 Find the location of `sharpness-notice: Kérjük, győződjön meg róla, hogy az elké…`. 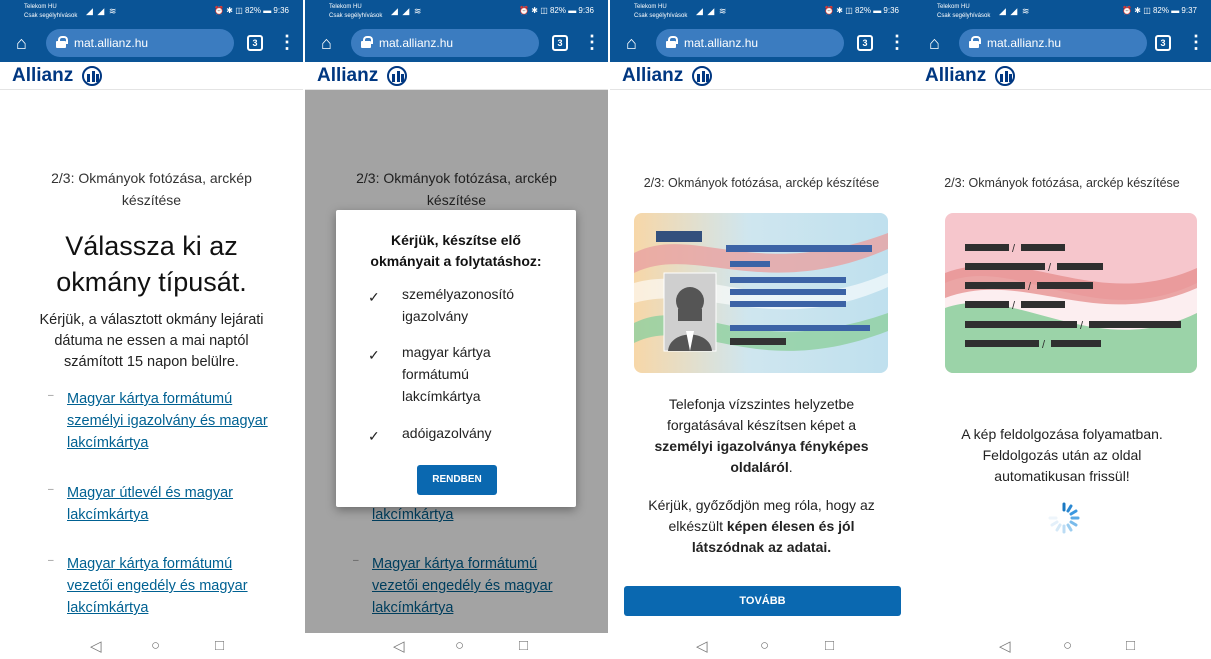

sharpness-notice: Kérjük, győződjön meg róla, hogy az elké… is located at coordinates (761, 526).